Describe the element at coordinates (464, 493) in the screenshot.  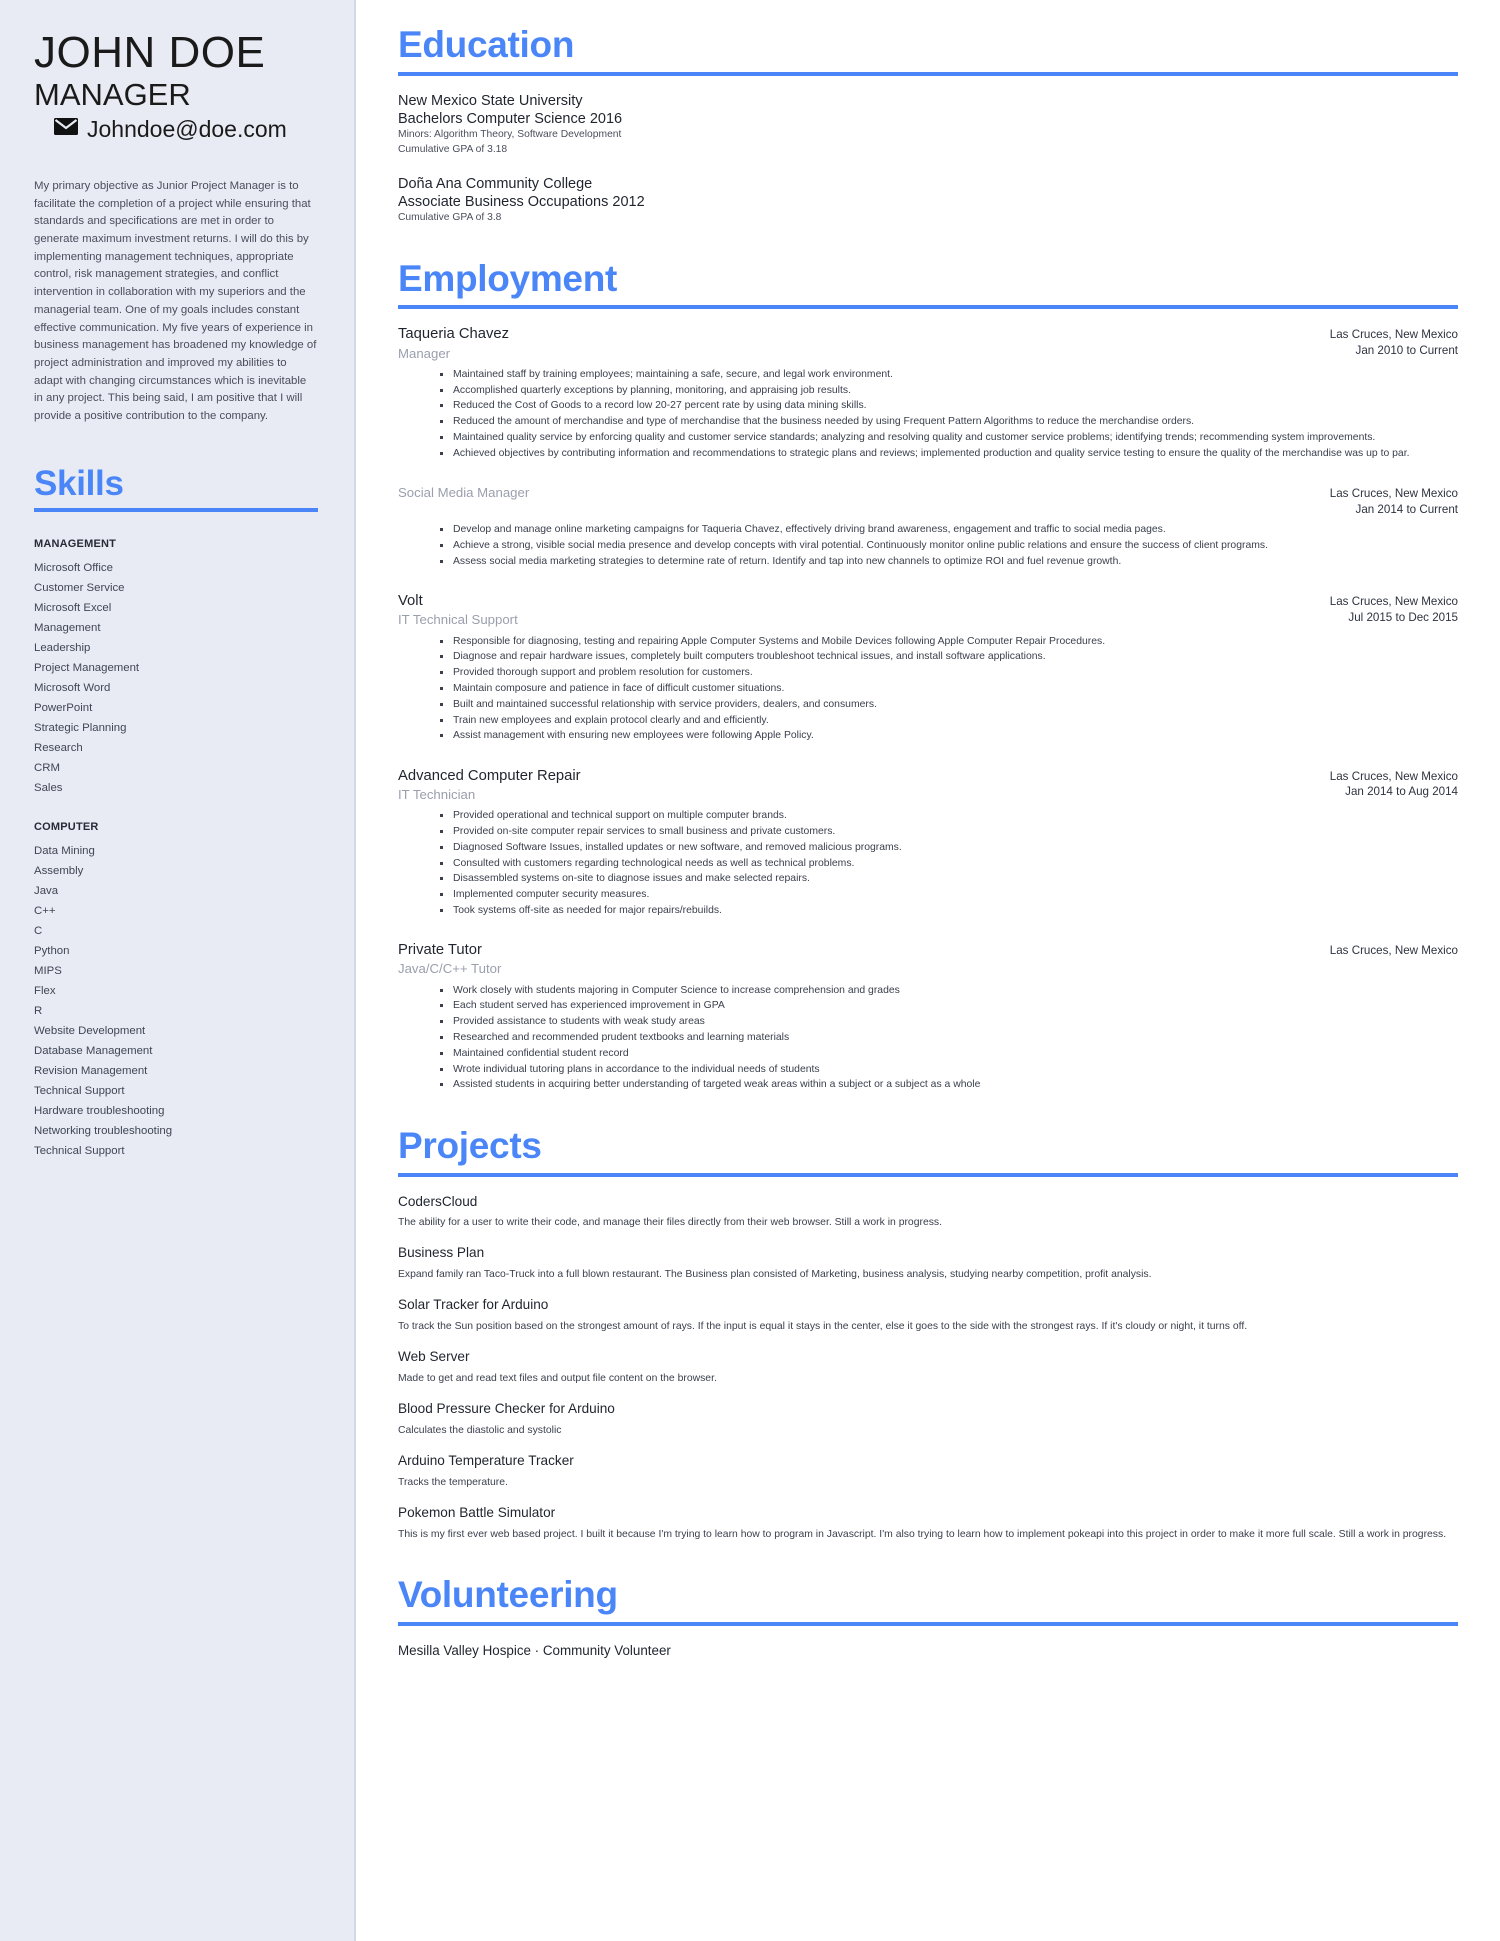
I see `job-title: Social Media Manager` at that location.